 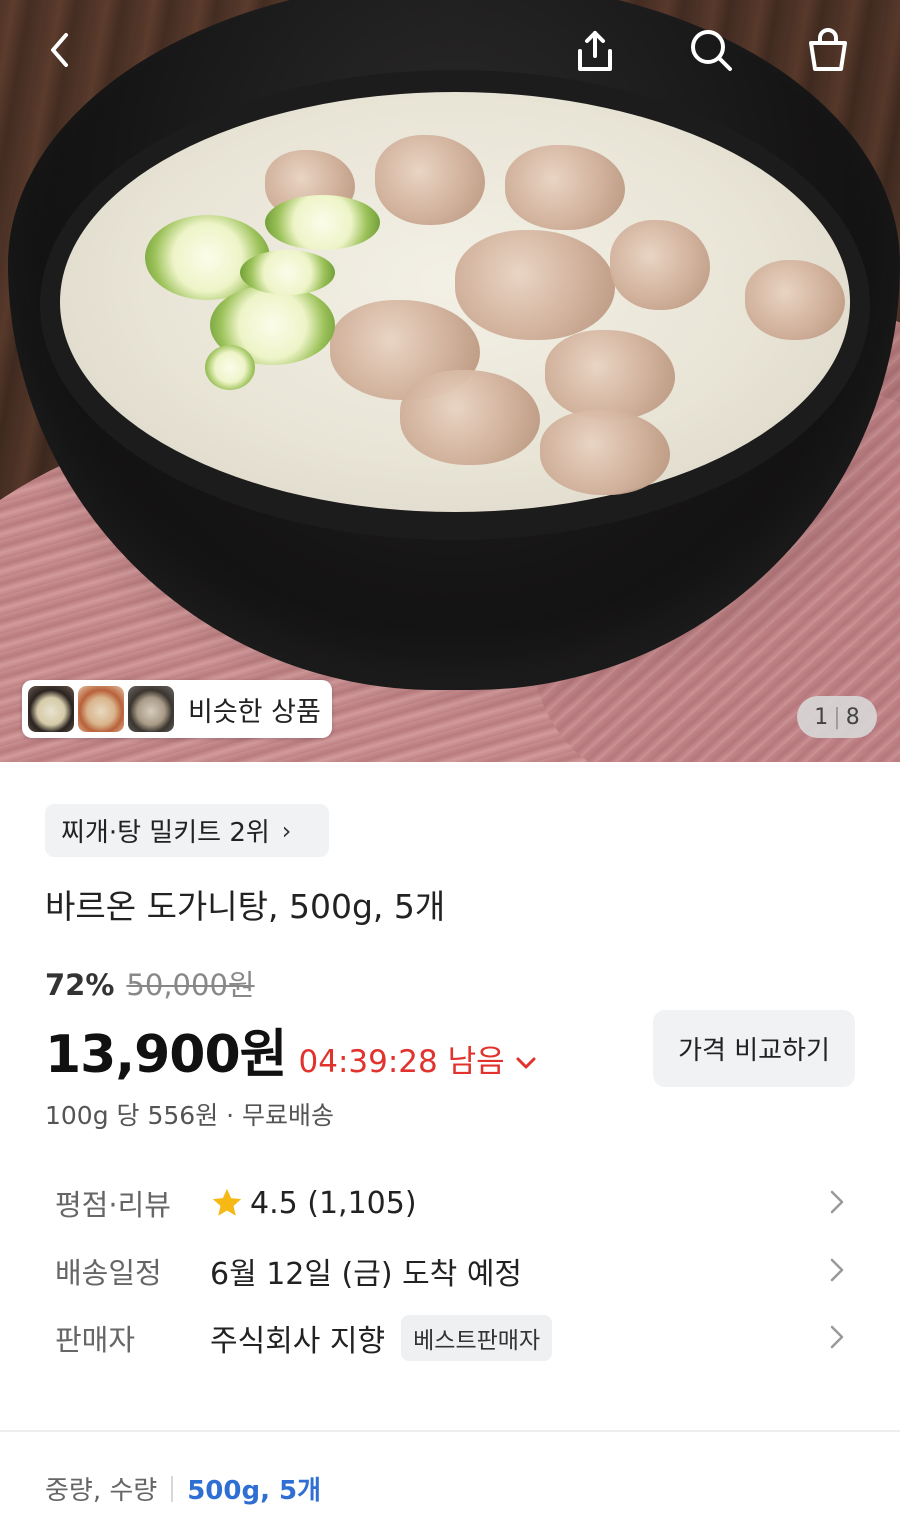 I want to click on category-rank-chip: 찌개·탕 밀키트 2위 ›, so click(x=187, y=830).